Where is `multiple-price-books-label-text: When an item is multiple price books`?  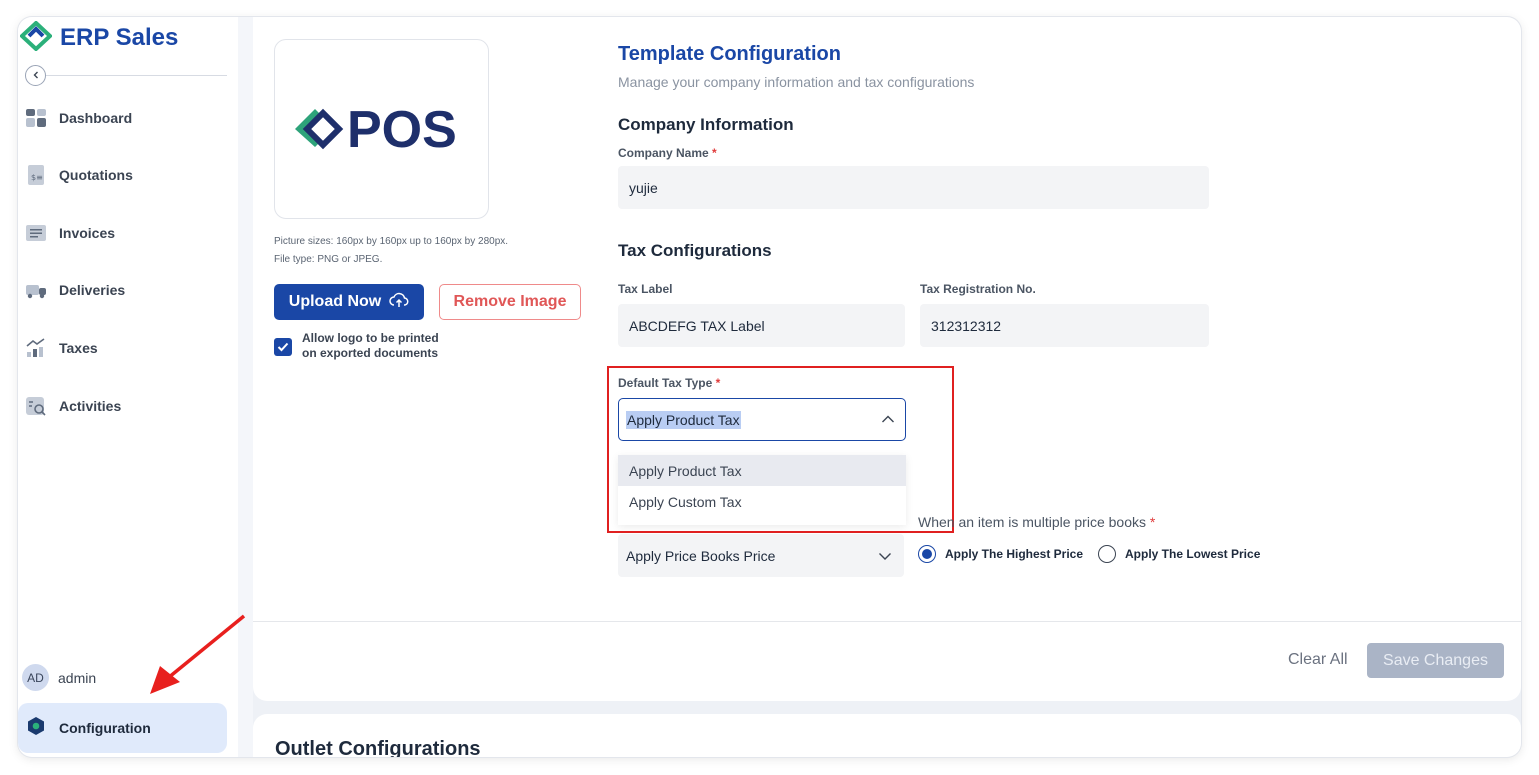 multiple-price-books-label-text: When an item is multiple price books is located at coordinates (1032, 522).